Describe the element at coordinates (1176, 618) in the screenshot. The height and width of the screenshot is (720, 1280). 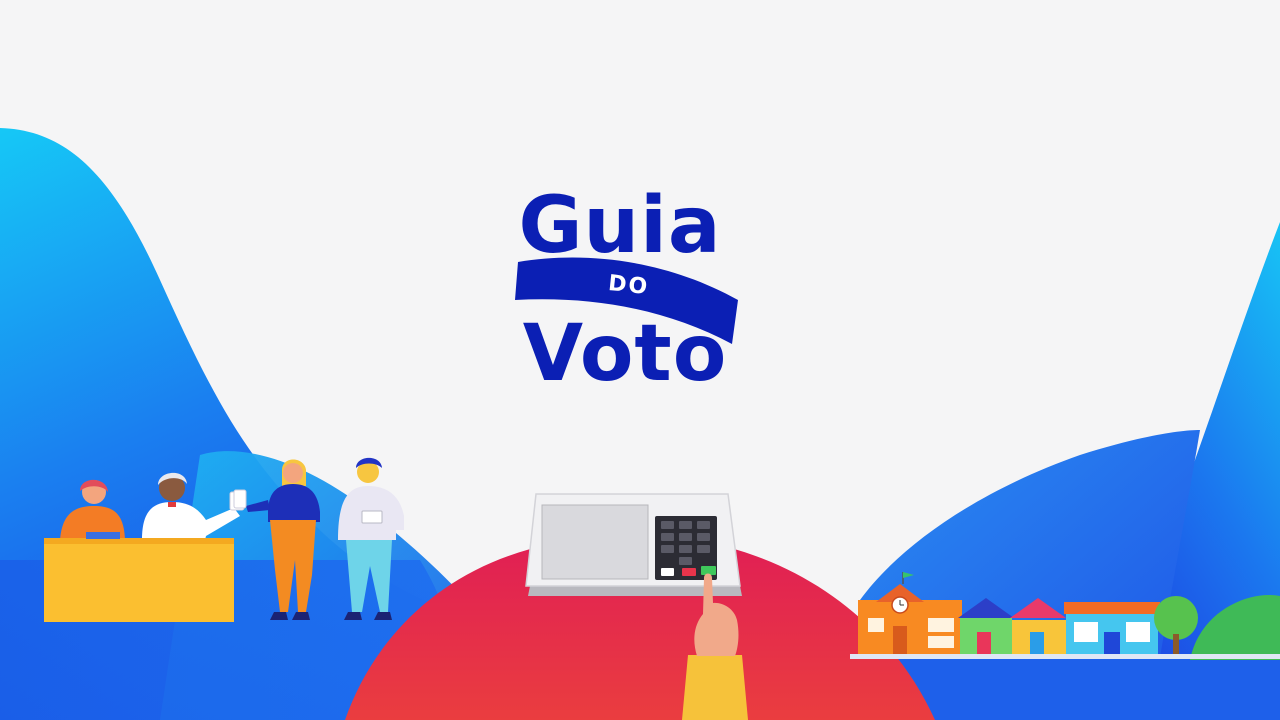
I see `tree` at that location.